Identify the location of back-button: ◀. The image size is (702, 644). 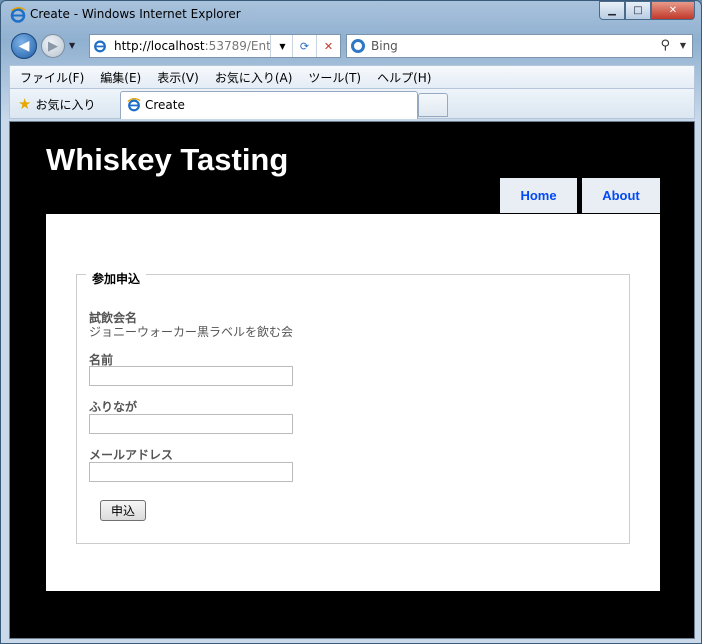
(24, 46).